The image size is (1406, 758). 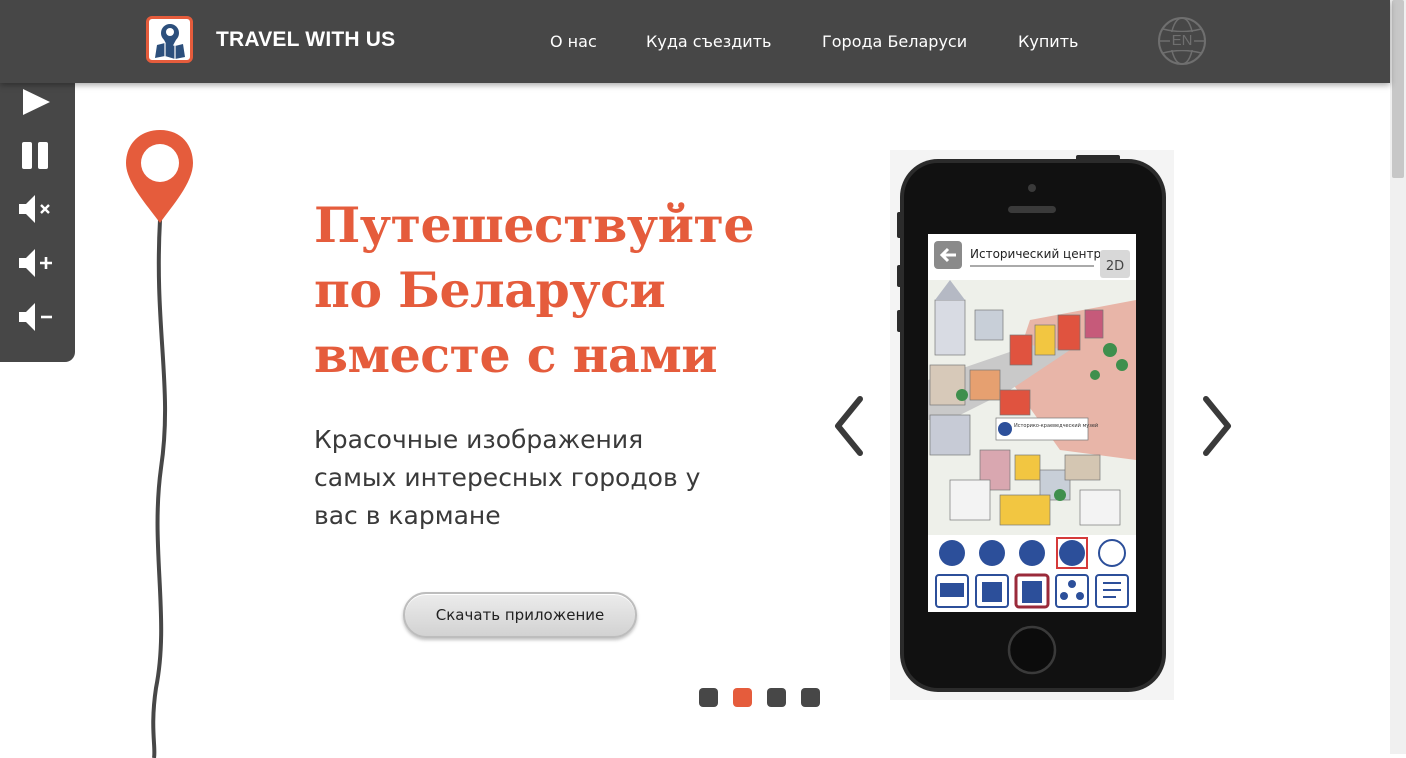 I want to click on museum-label: Историко-краеведческий музей, so click(x=1056, y=425).